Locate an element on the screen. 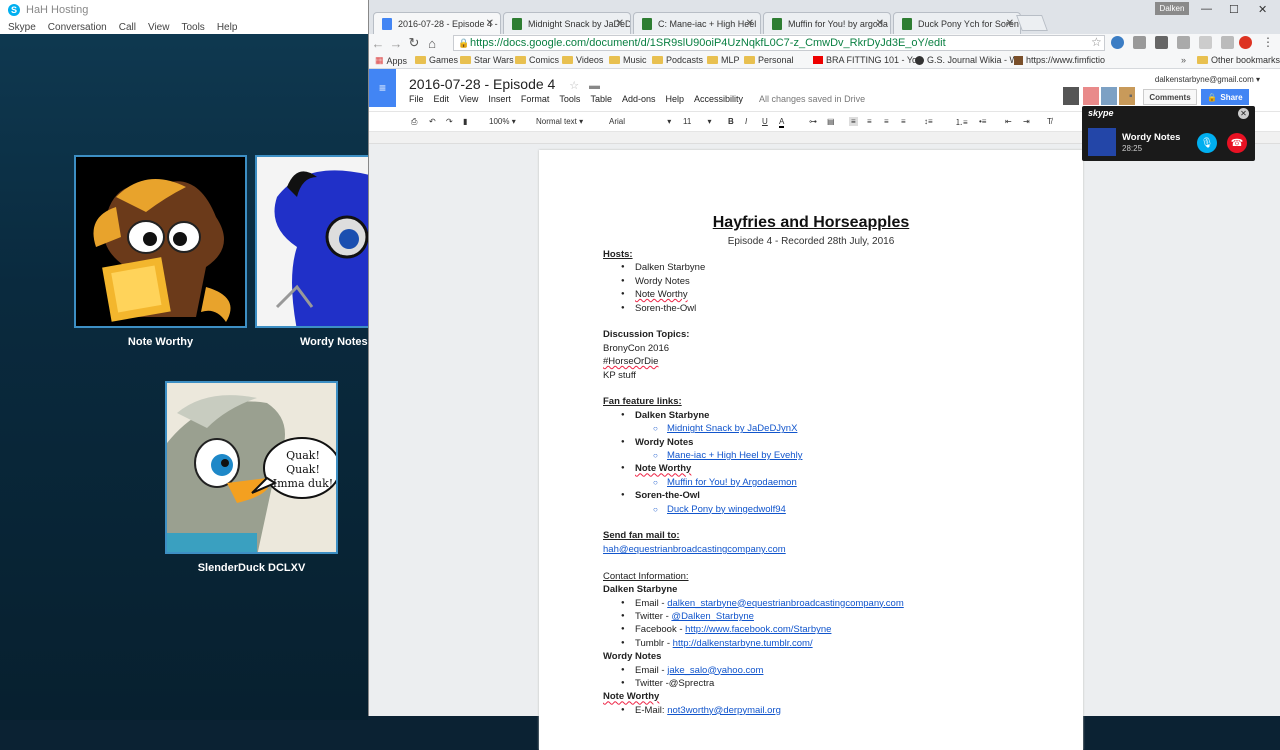 The width and height of the screenshot is (1280, 750). chrome-menu-icon: ⋮ is located at coordinates (1268, 42).